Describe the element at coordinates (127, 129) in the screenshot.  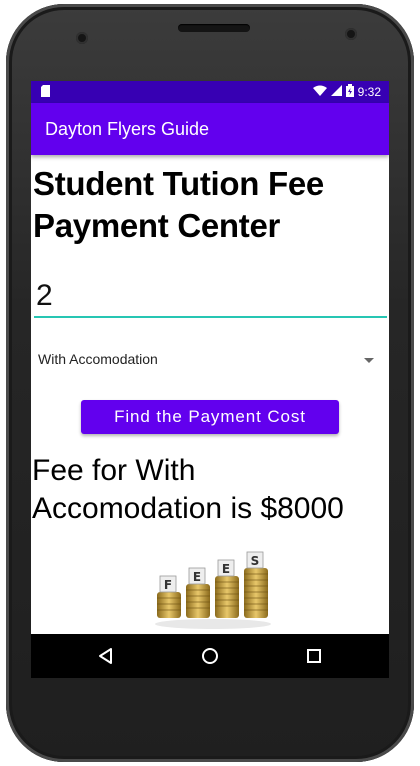
I see `app-title: Dayton Flyers Guide` at that location.